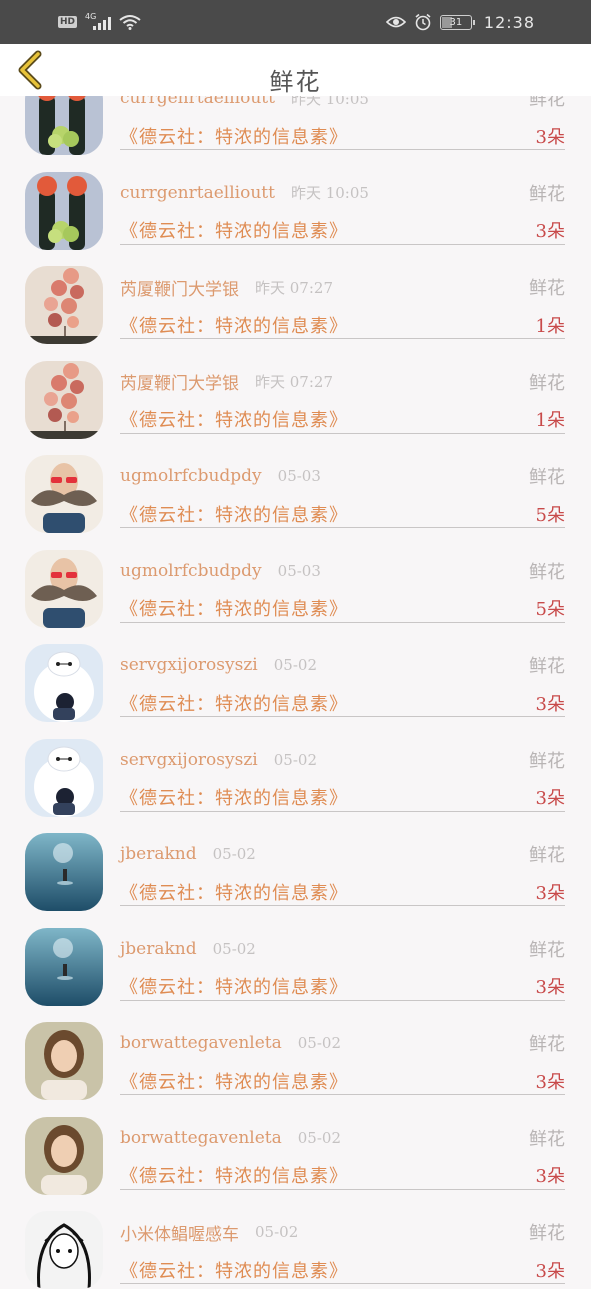 The image size is (591, 1289). I want to click on gift-time: 昨天 10:05, so click(329, 193).